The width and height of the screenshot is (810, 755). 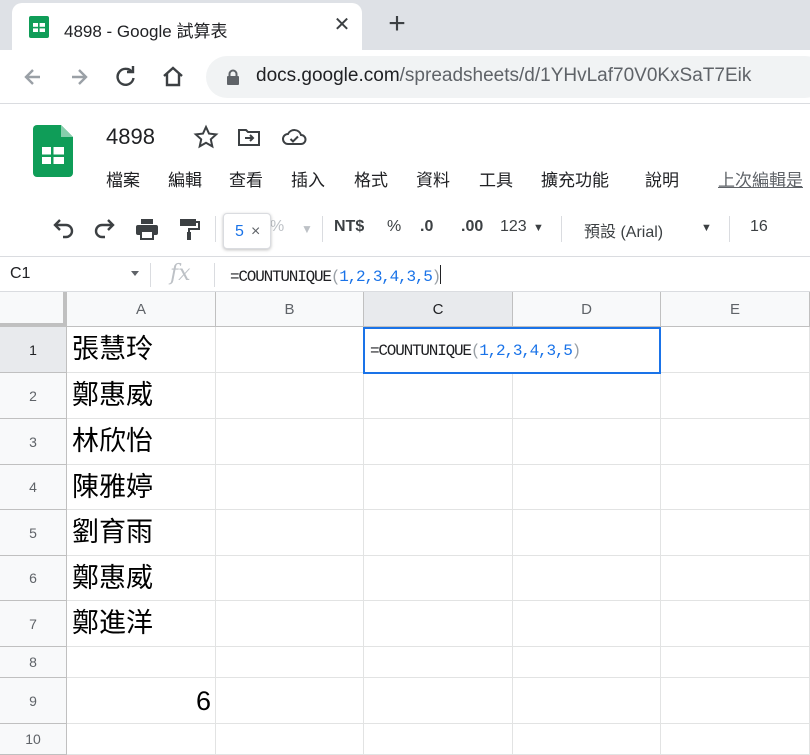 What do you see at coordinates (587, 396) in the screenshot?
I see `cell-d2` at bounding box center [587, 396].